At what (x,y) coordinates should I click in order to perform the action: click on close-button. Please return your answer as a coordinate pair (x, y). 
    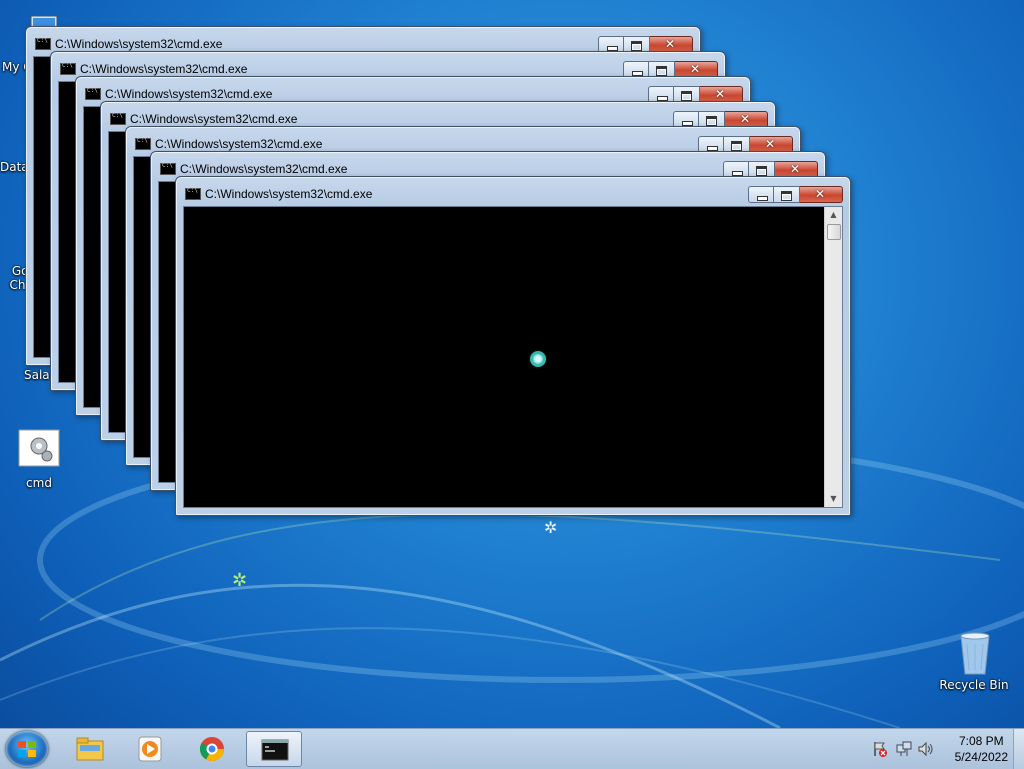
    Looking at the image, I should click on (821, 194).